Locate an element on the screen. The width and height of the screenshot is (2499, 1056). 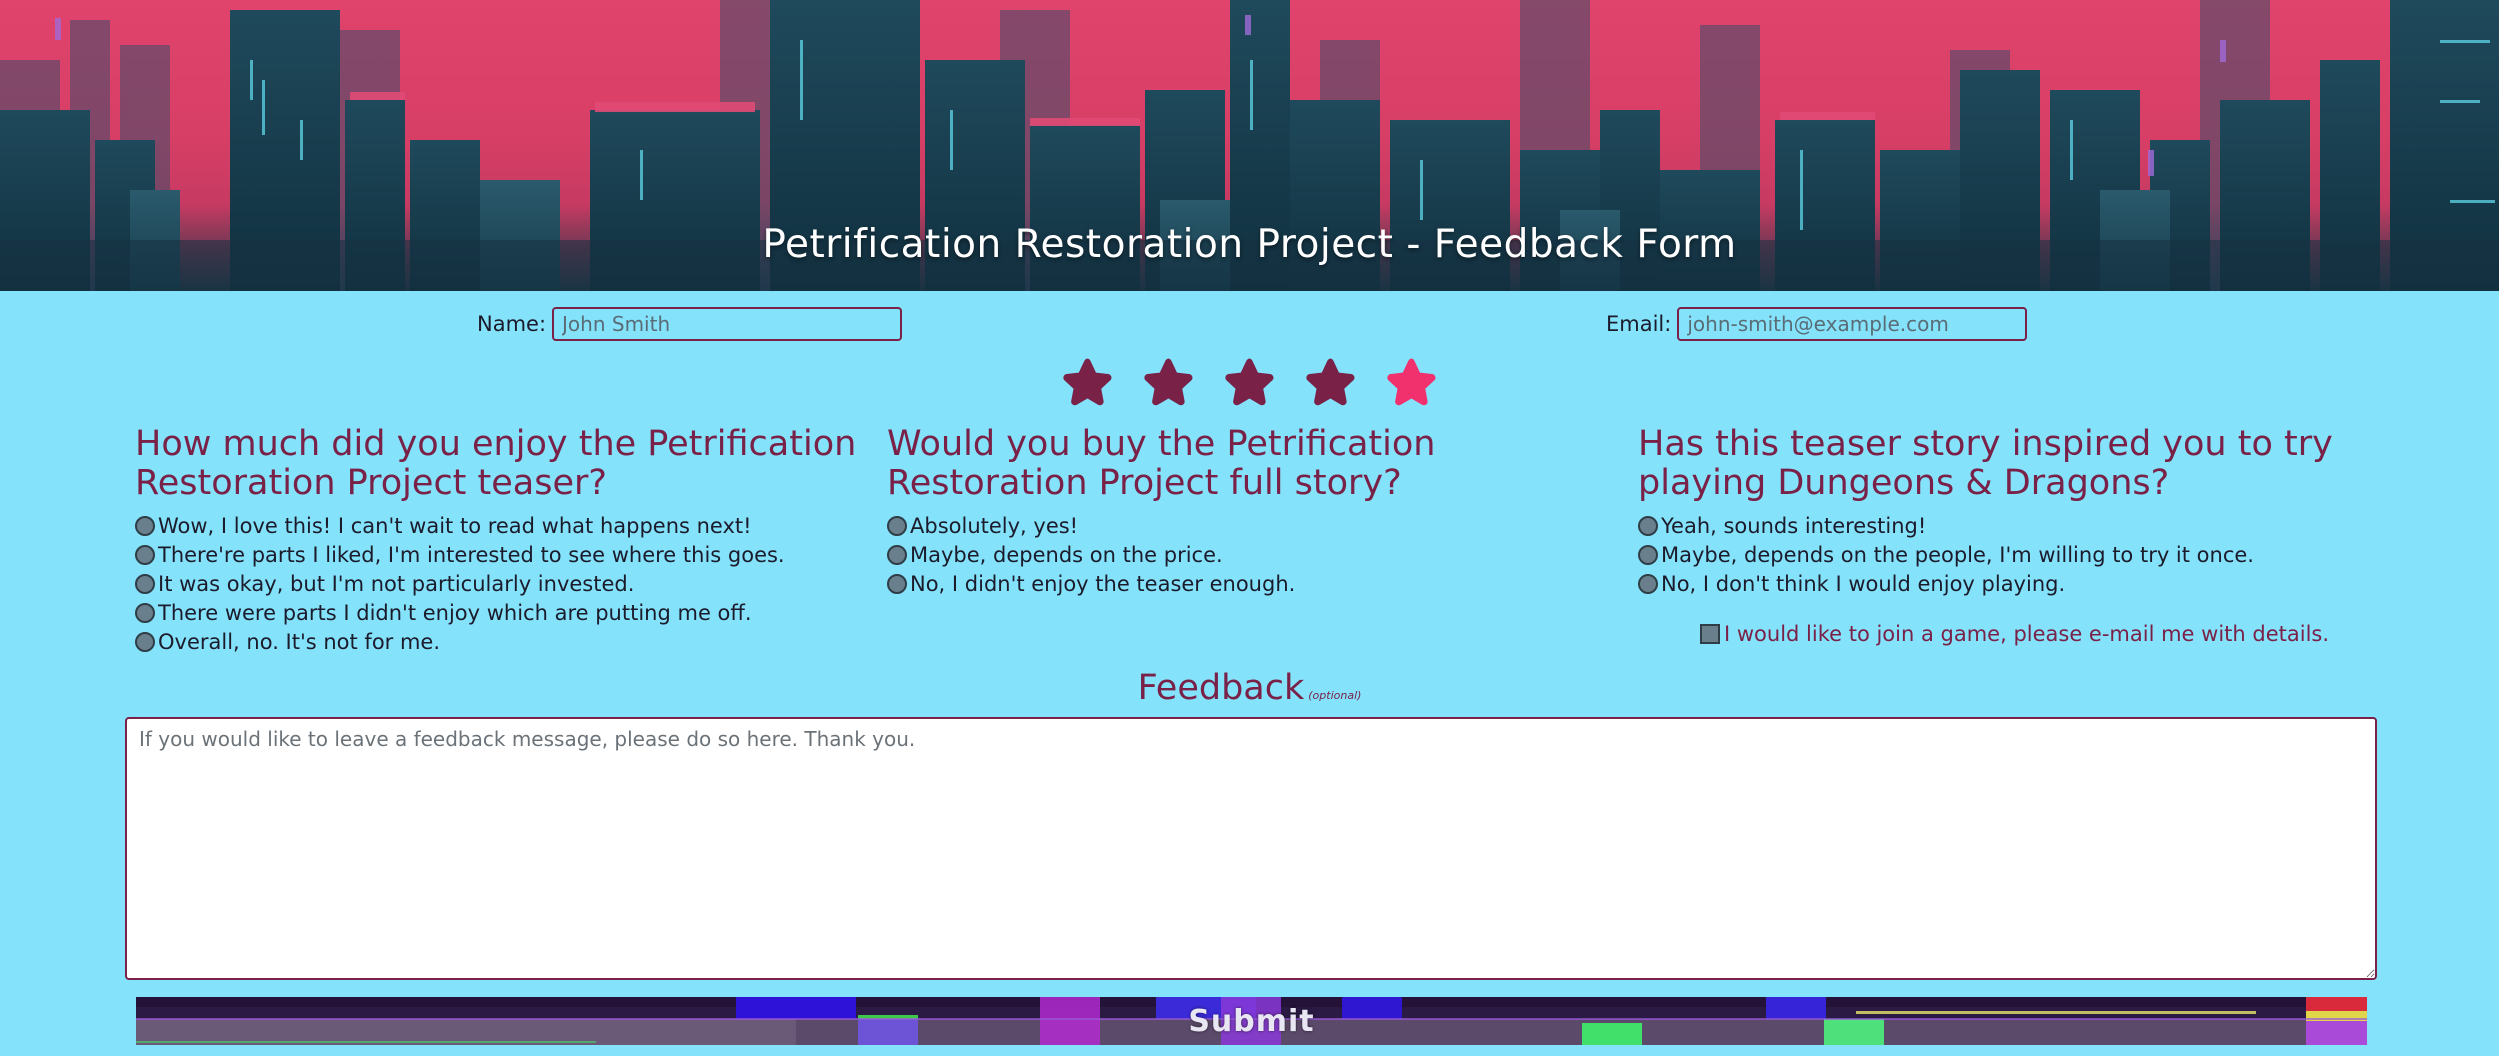
optional-note: (optional) is located at coordinates (1335, 695).